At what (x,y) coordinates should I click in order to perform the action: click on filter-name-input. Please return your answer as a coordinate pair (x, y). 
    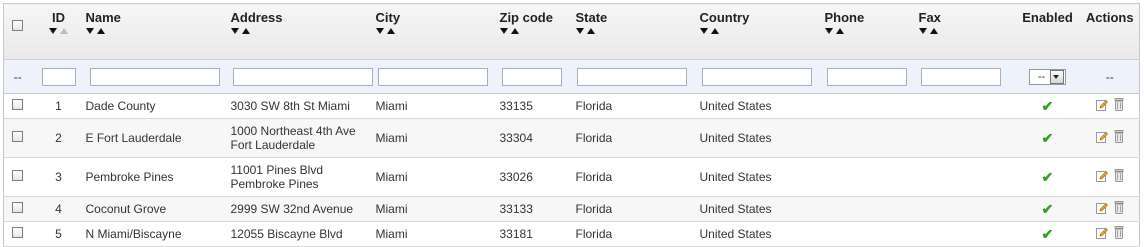
    Looking at the image, I should click on (154, 76).